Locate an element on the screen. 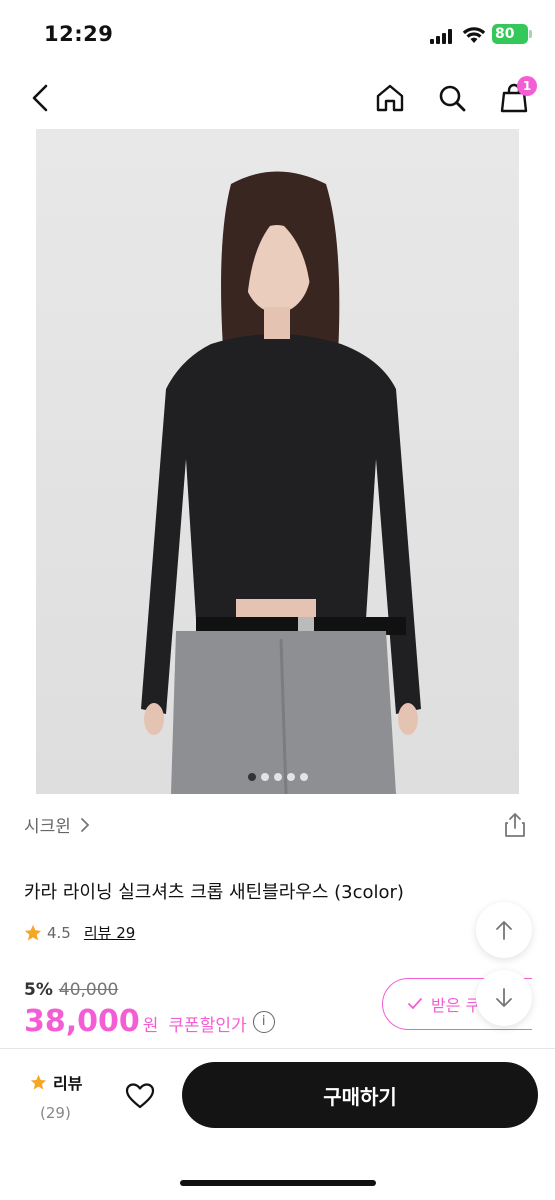  discount-rate: 5% is located at coordinates (38, 990).